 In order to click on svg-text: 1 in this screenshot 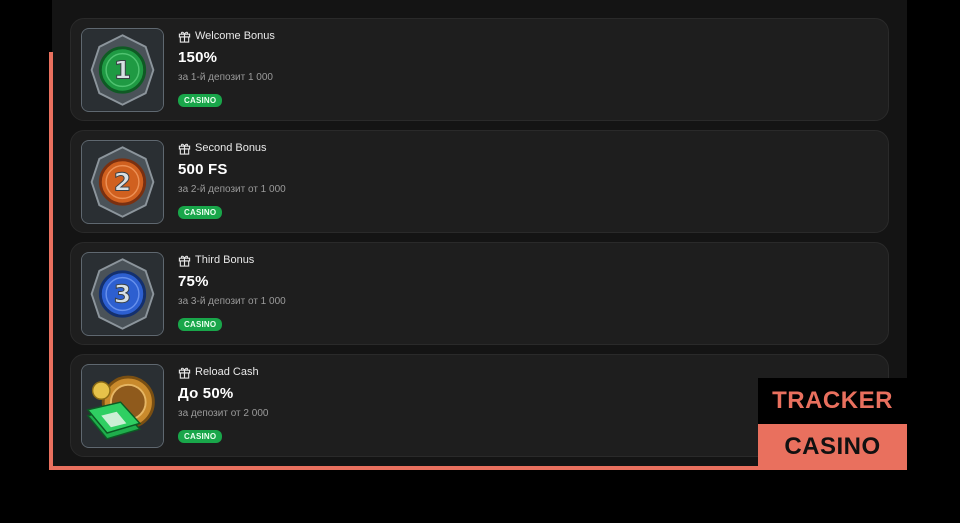, I will do `click(122, 70)`.